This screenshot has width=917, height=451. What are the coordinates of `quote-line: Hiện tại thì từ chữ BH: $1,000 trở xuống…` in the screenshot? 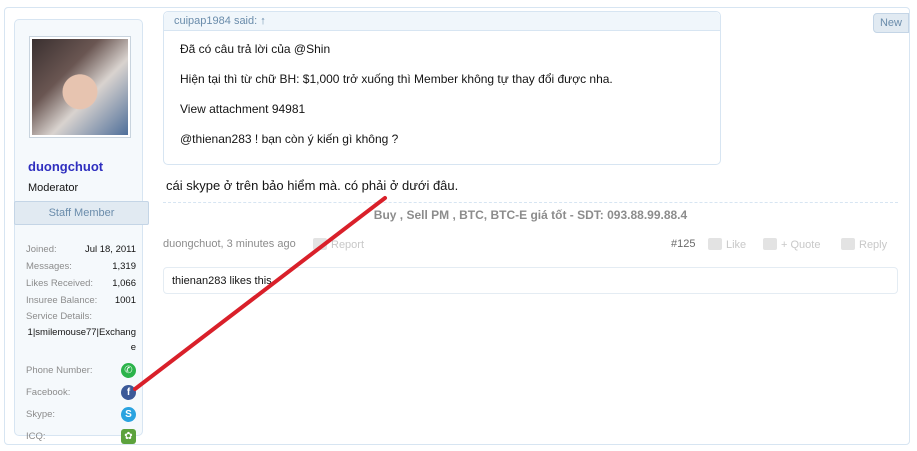 It's located at (396, 79).